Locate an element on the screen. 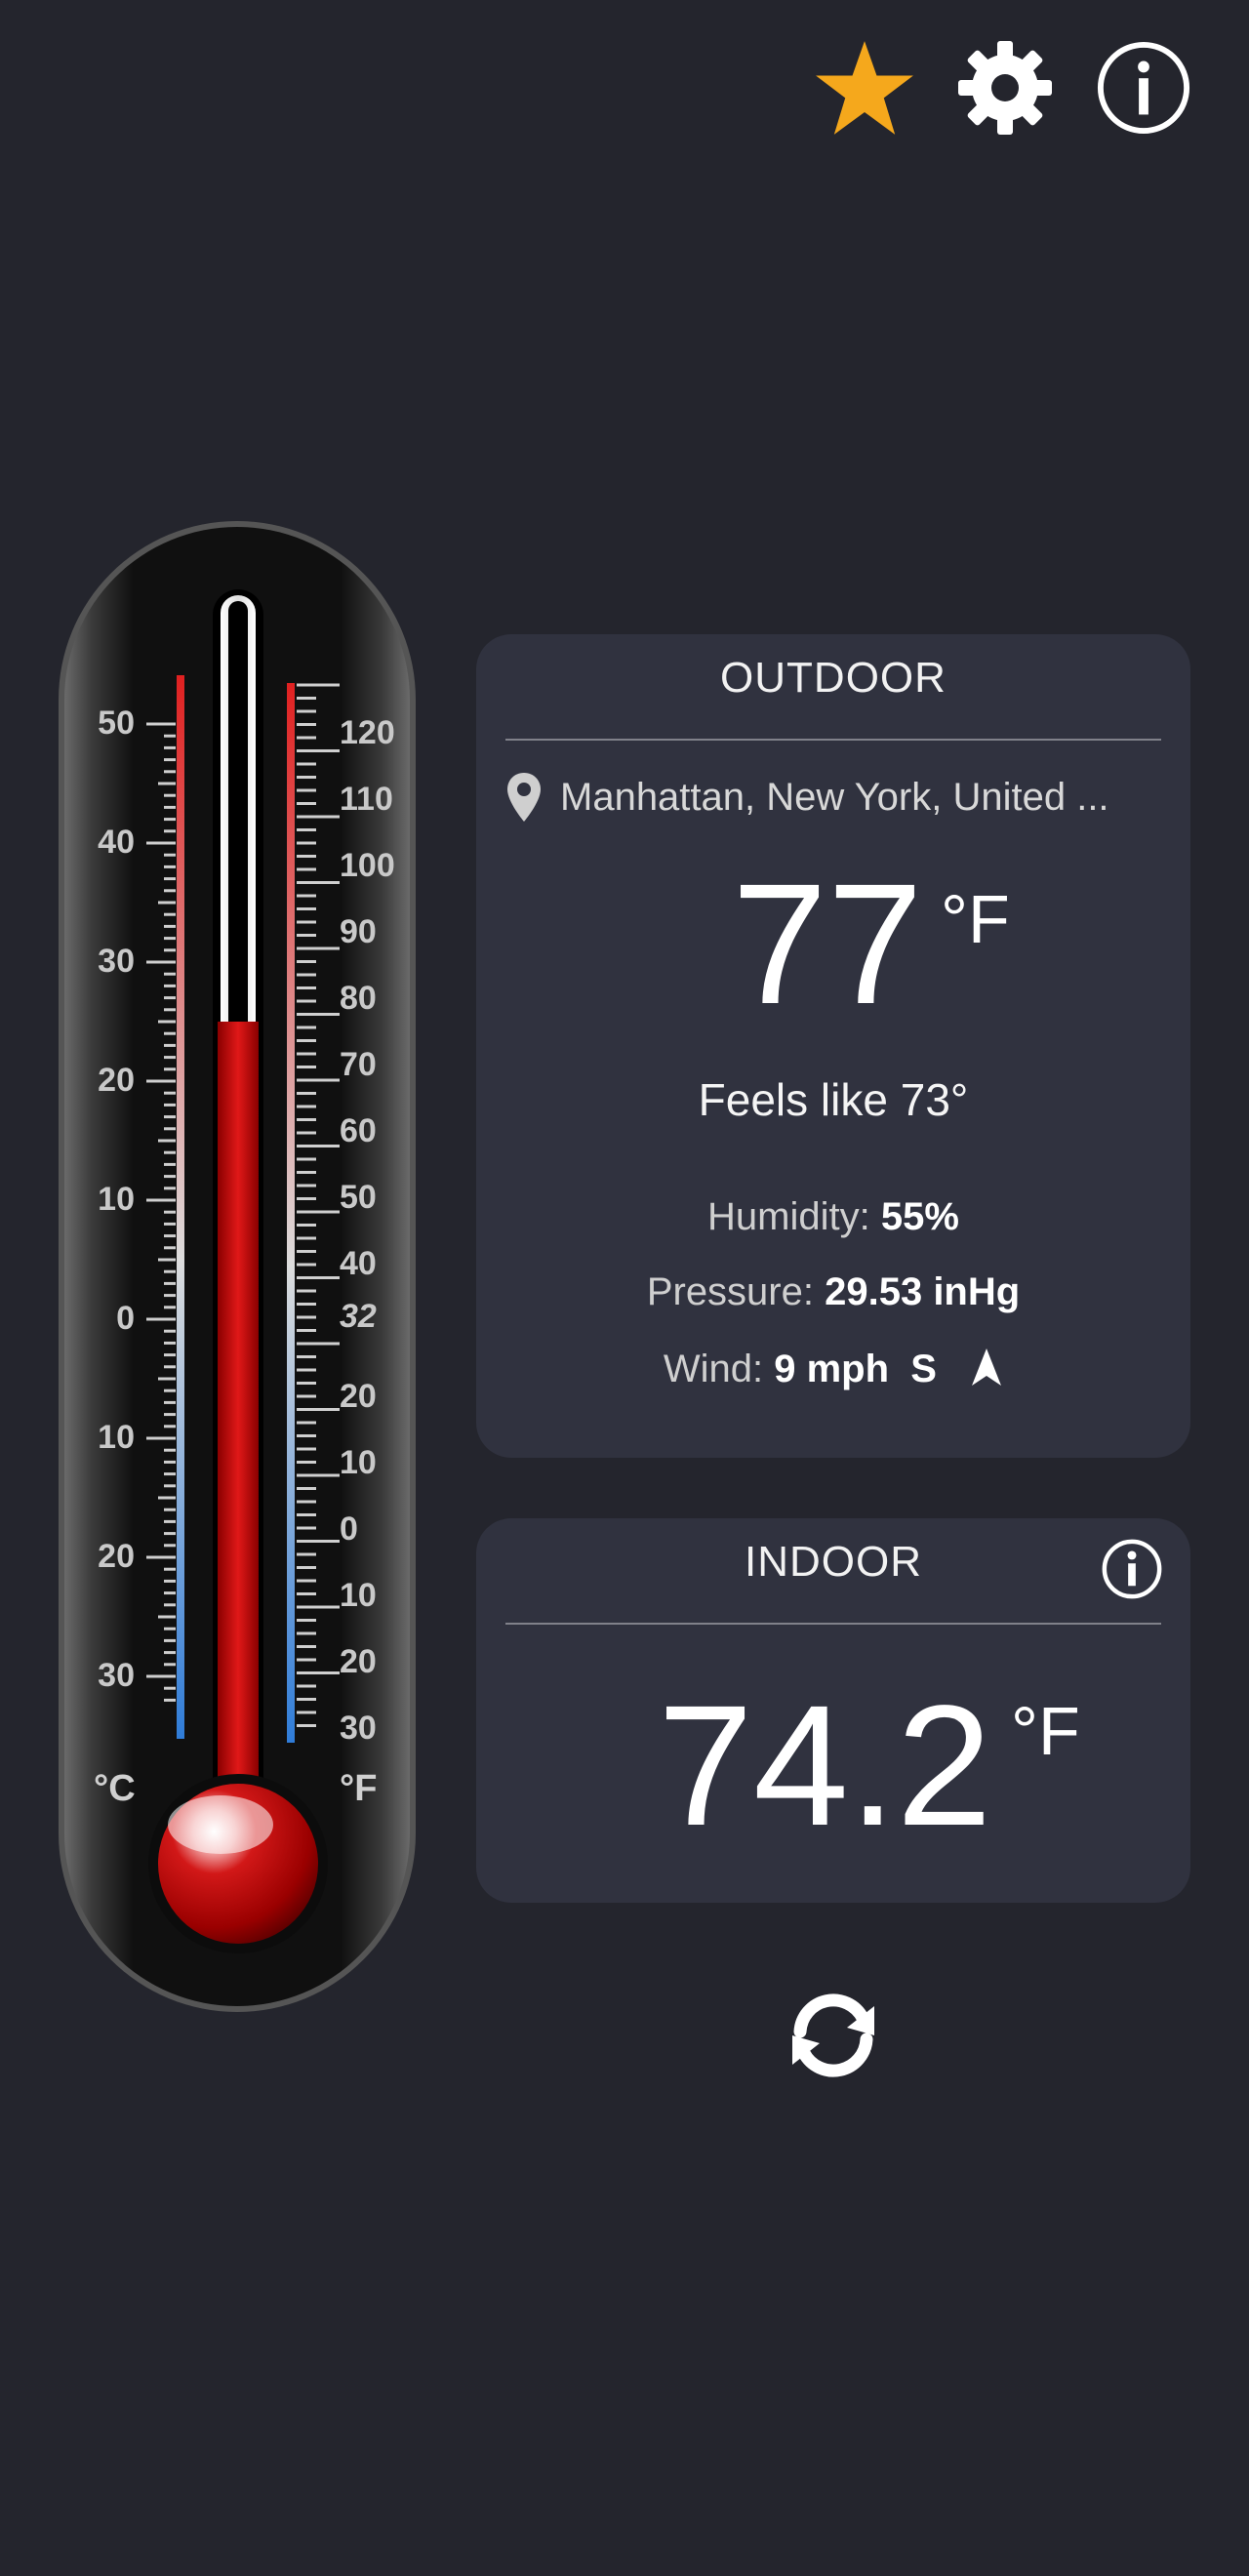 This screenshot has width=1249, height=2576. fahrenheit-label: 70 is located at coordinates (358, 1064).